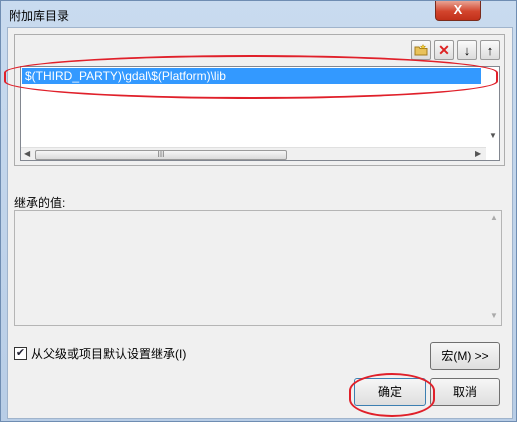  I want to click on move-up-button: ↑, so click(490, 50).